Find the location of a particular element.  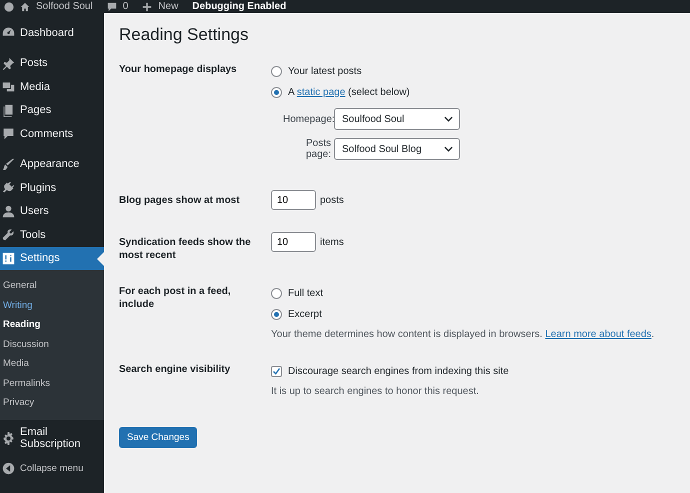

sliders-icon is located at coordinates (8, 258).